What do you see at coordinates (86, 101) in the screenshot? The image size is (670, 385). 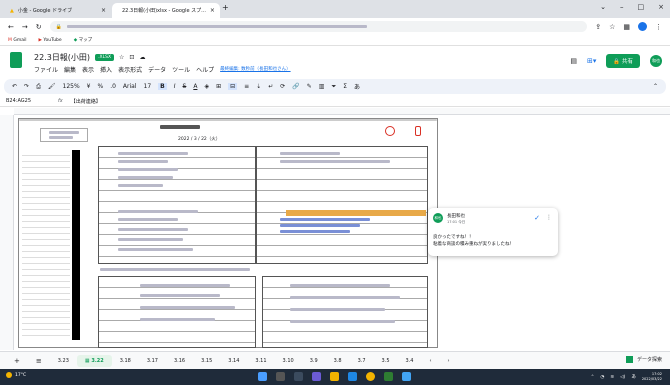 I see `formula-input: 【出荷連絡】` at bounding box center [86, 101].